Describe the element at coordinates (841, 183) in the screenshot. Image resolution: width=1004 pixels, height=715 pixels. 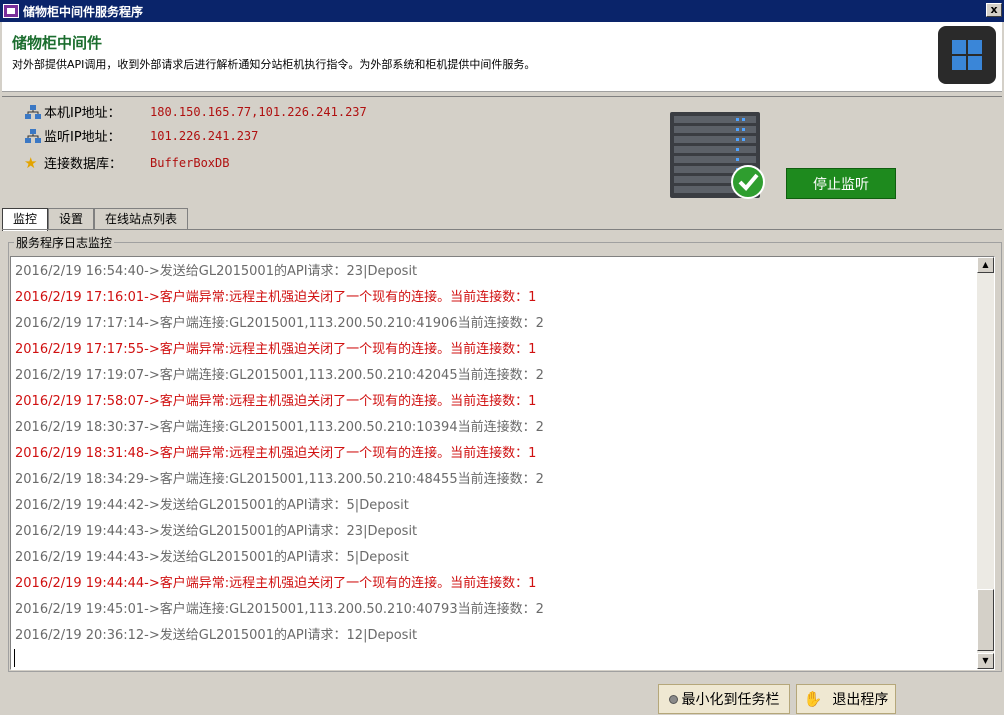
I see `stop-listen-button: 停止监听` at that location.